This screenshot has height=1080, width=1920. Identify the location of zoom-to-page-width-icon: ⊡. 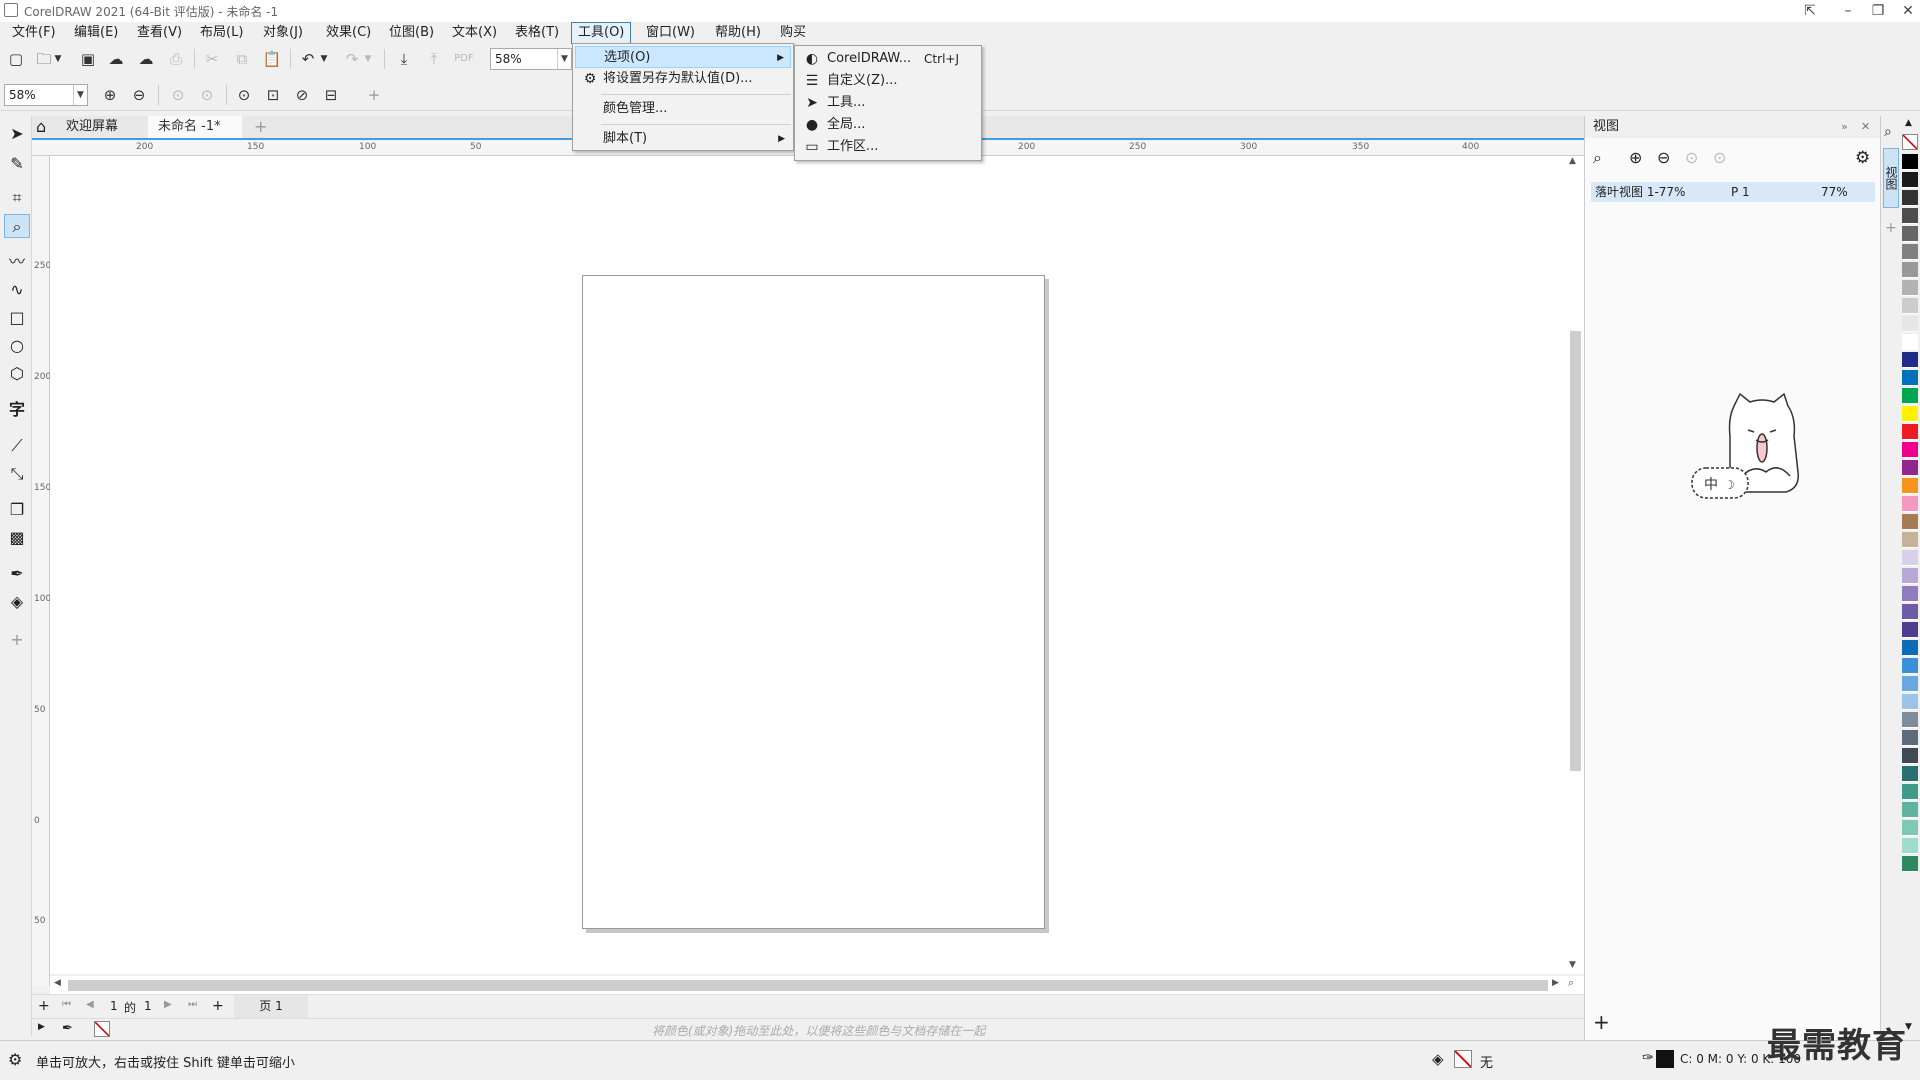
(273, 95).